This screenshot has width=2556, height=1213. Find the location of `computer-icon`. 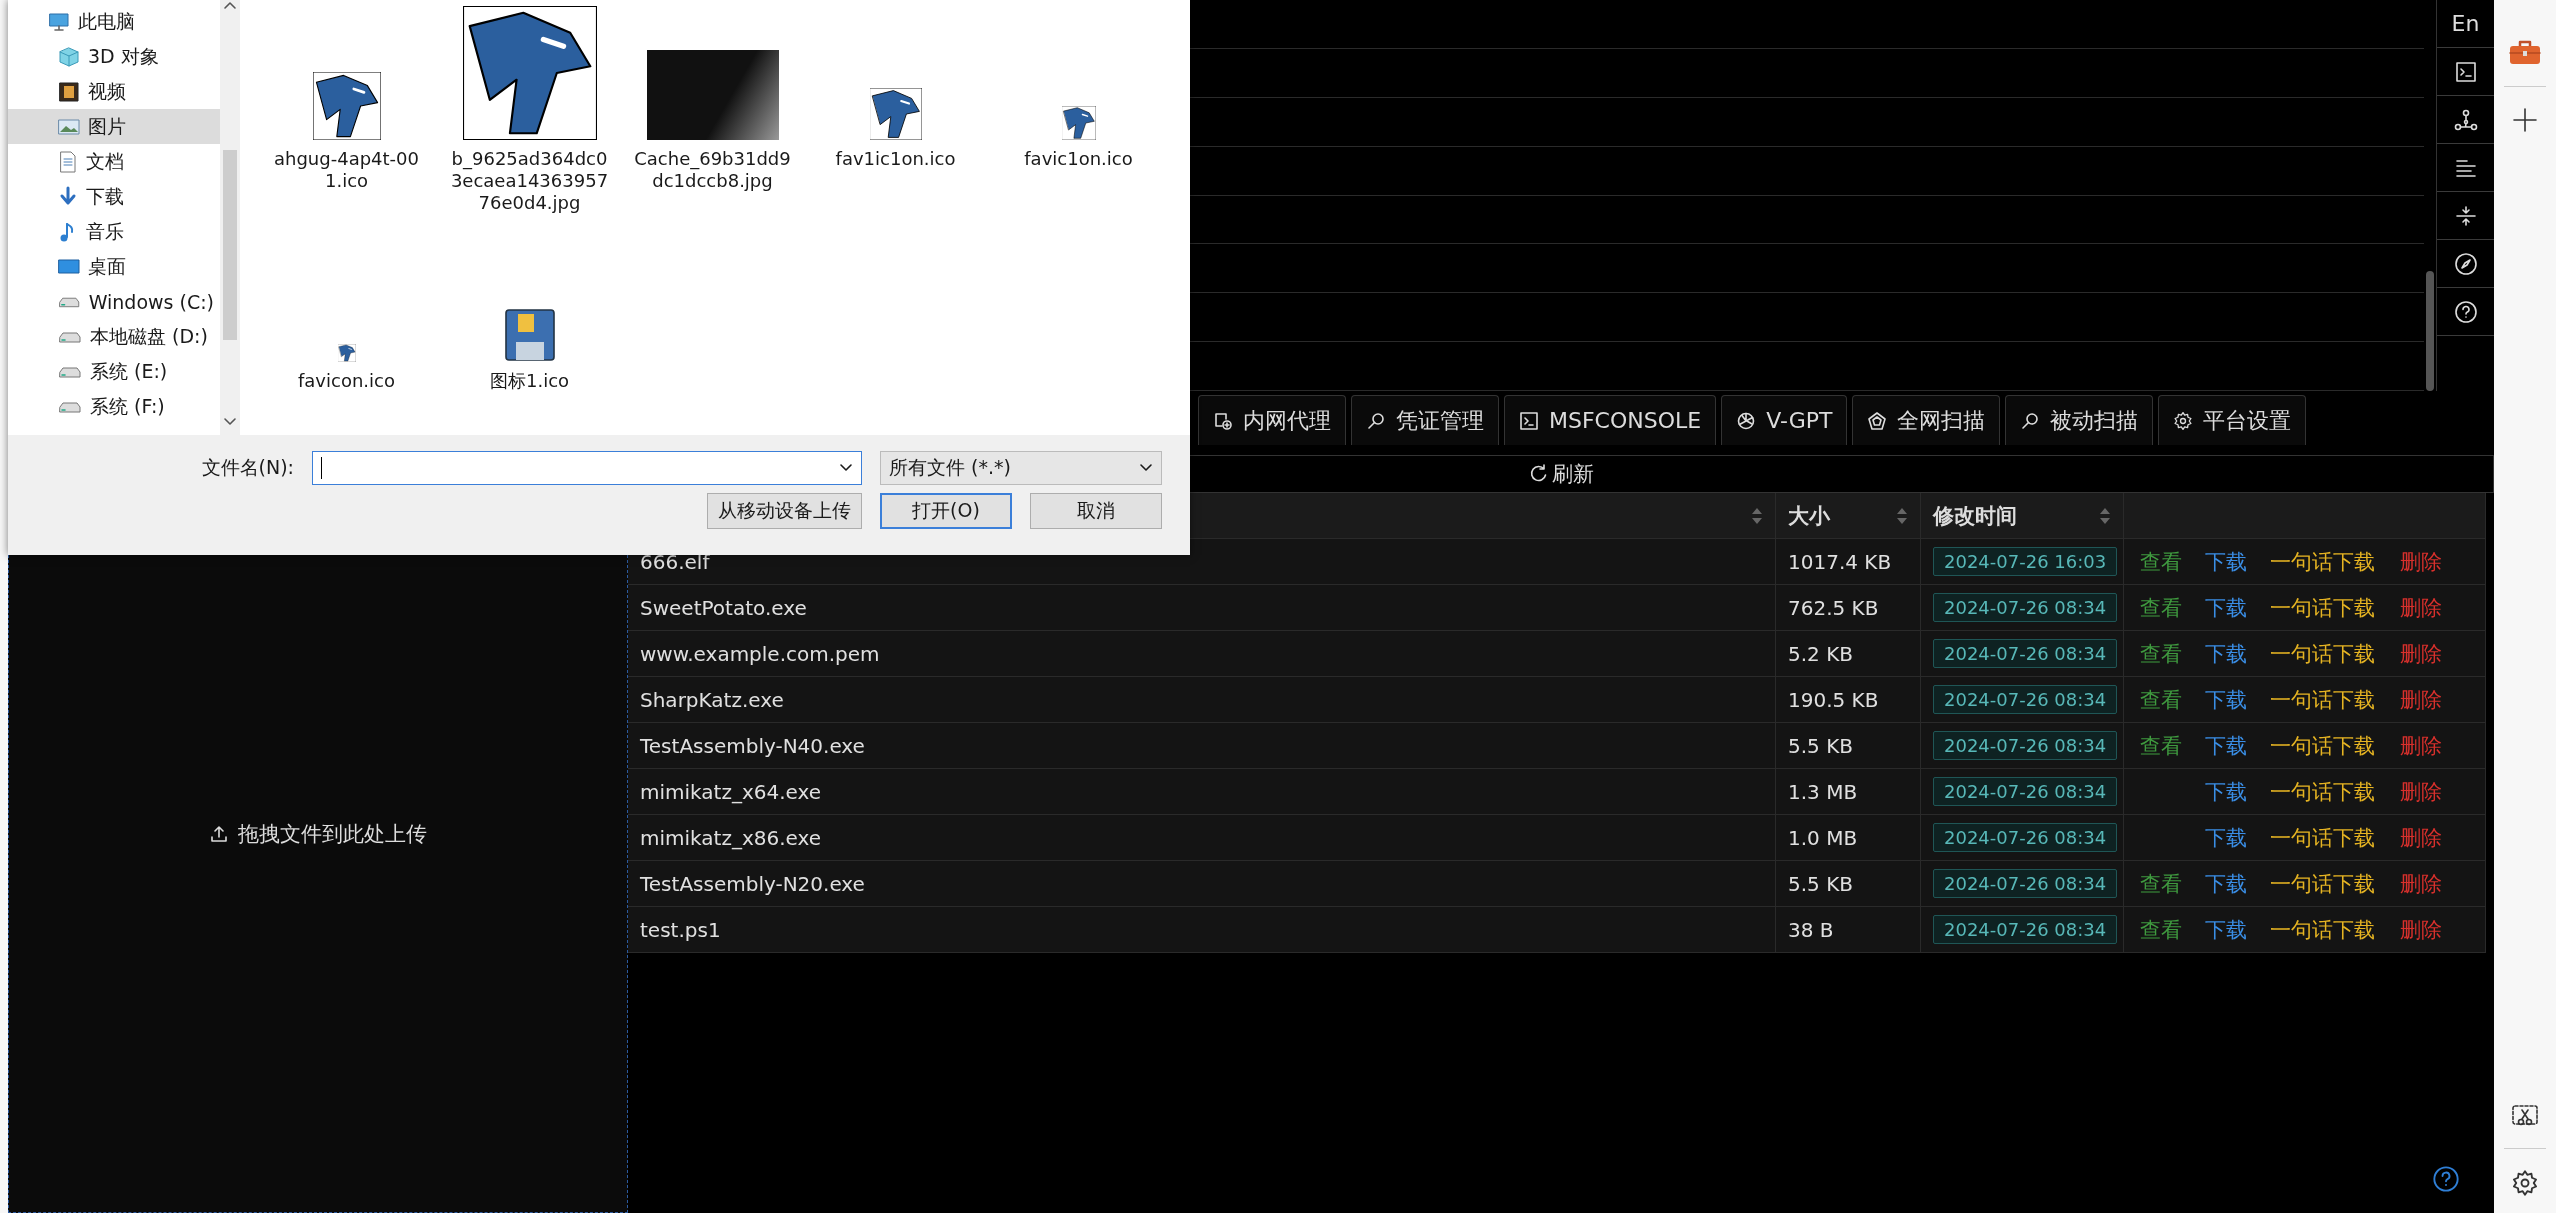

computer-icon is located at coordinates (59, 21).